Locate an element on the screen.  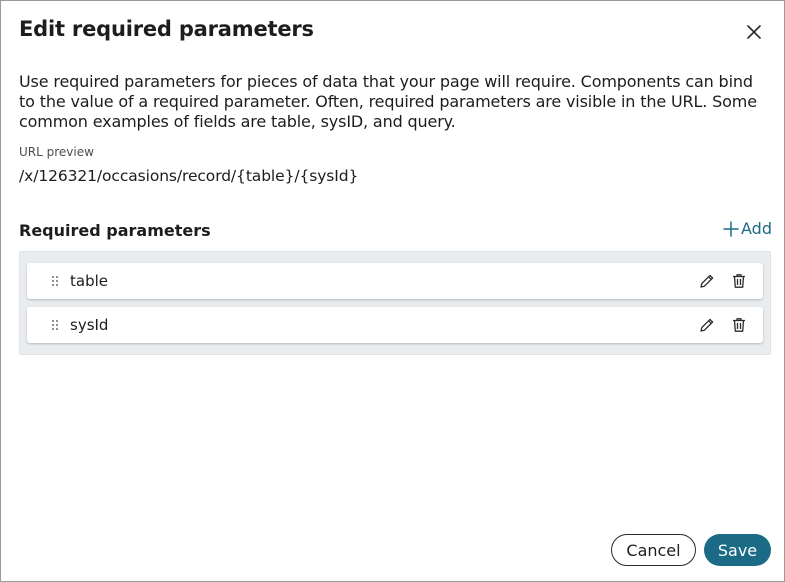
add-parameter-label: Add is located at coordinates (756, 228).